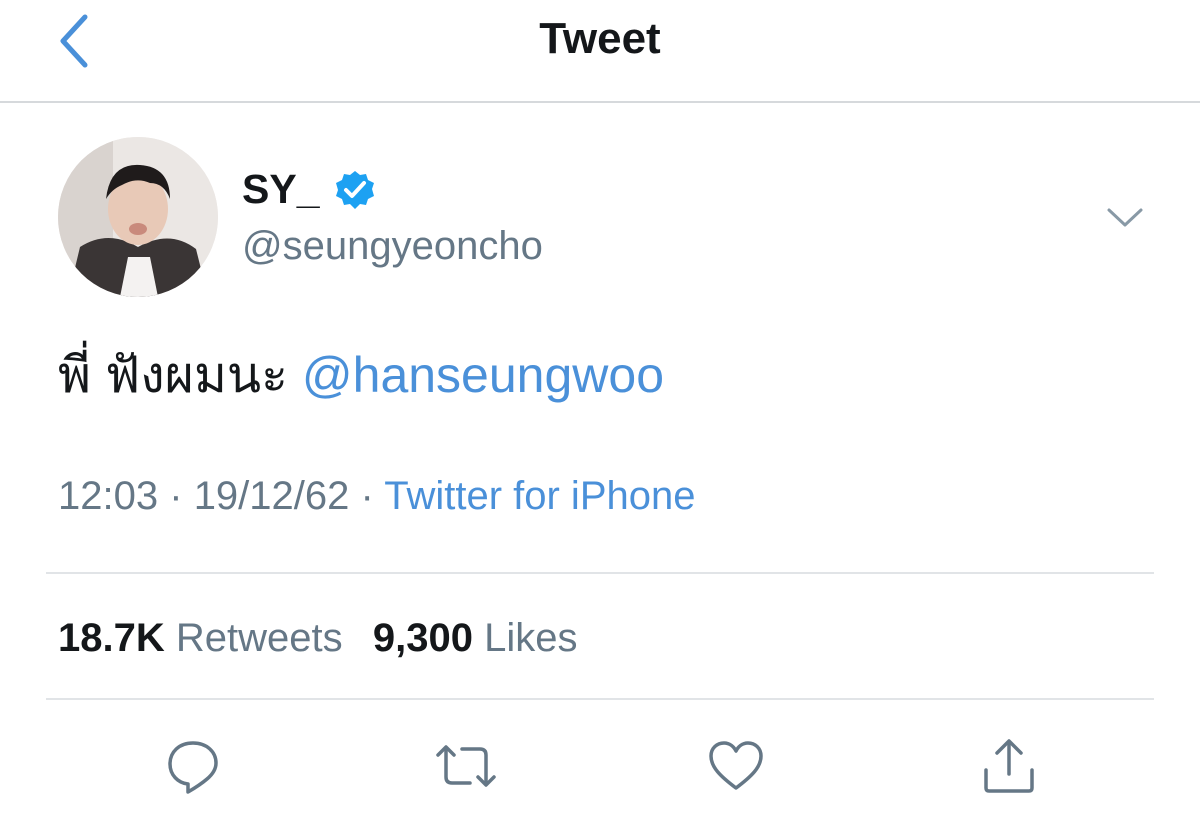 The height and width of the screenshot is (827, 1200). I want to click on avatar-photo, so click(138, 217).